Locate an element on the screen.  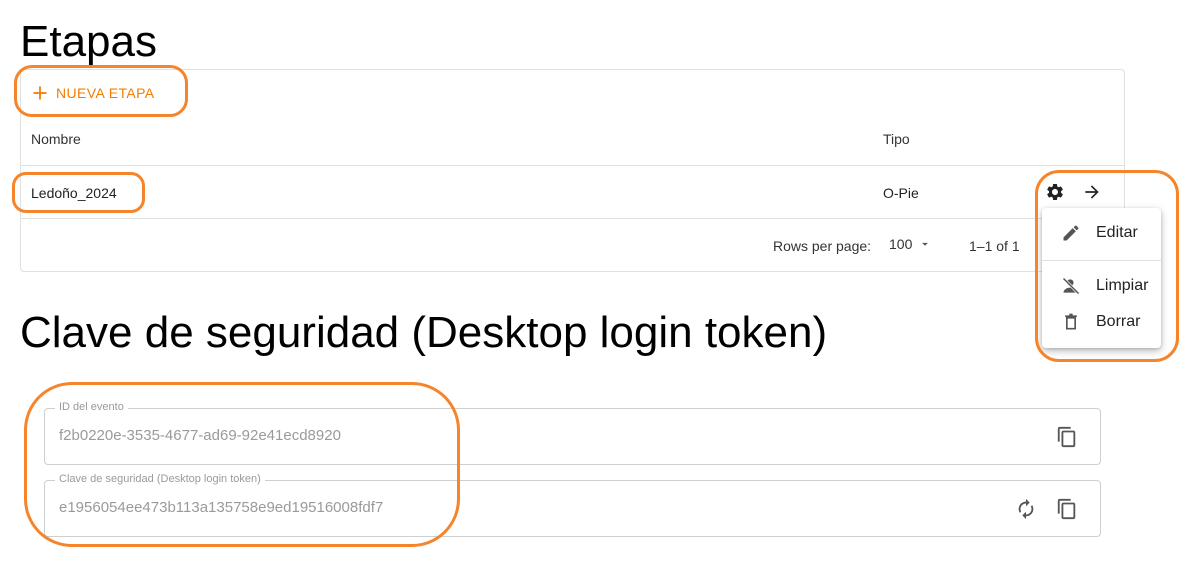
menu-item-label: Borrar is located at coordinates (1118, 321).